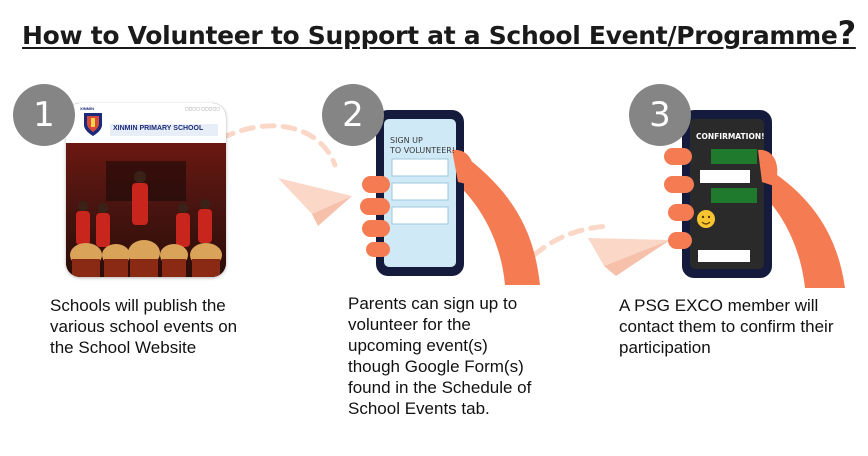 The height and width of the screenshot is (456, 868). What do you see at coordinates (44, 115) in the screenshot?
I see `step-1-badge: 1` at bounding box center [44, 115].